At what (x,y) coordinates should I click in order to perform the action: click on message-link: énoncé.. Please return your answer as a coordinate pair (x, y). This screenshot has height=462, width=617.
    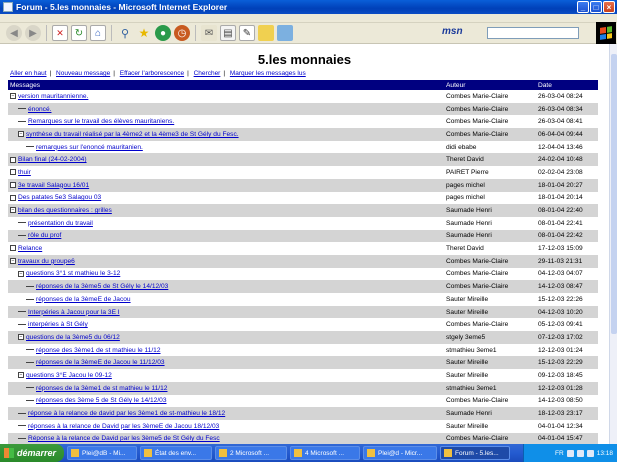
    Looking at the image, I should click on (39, 109).